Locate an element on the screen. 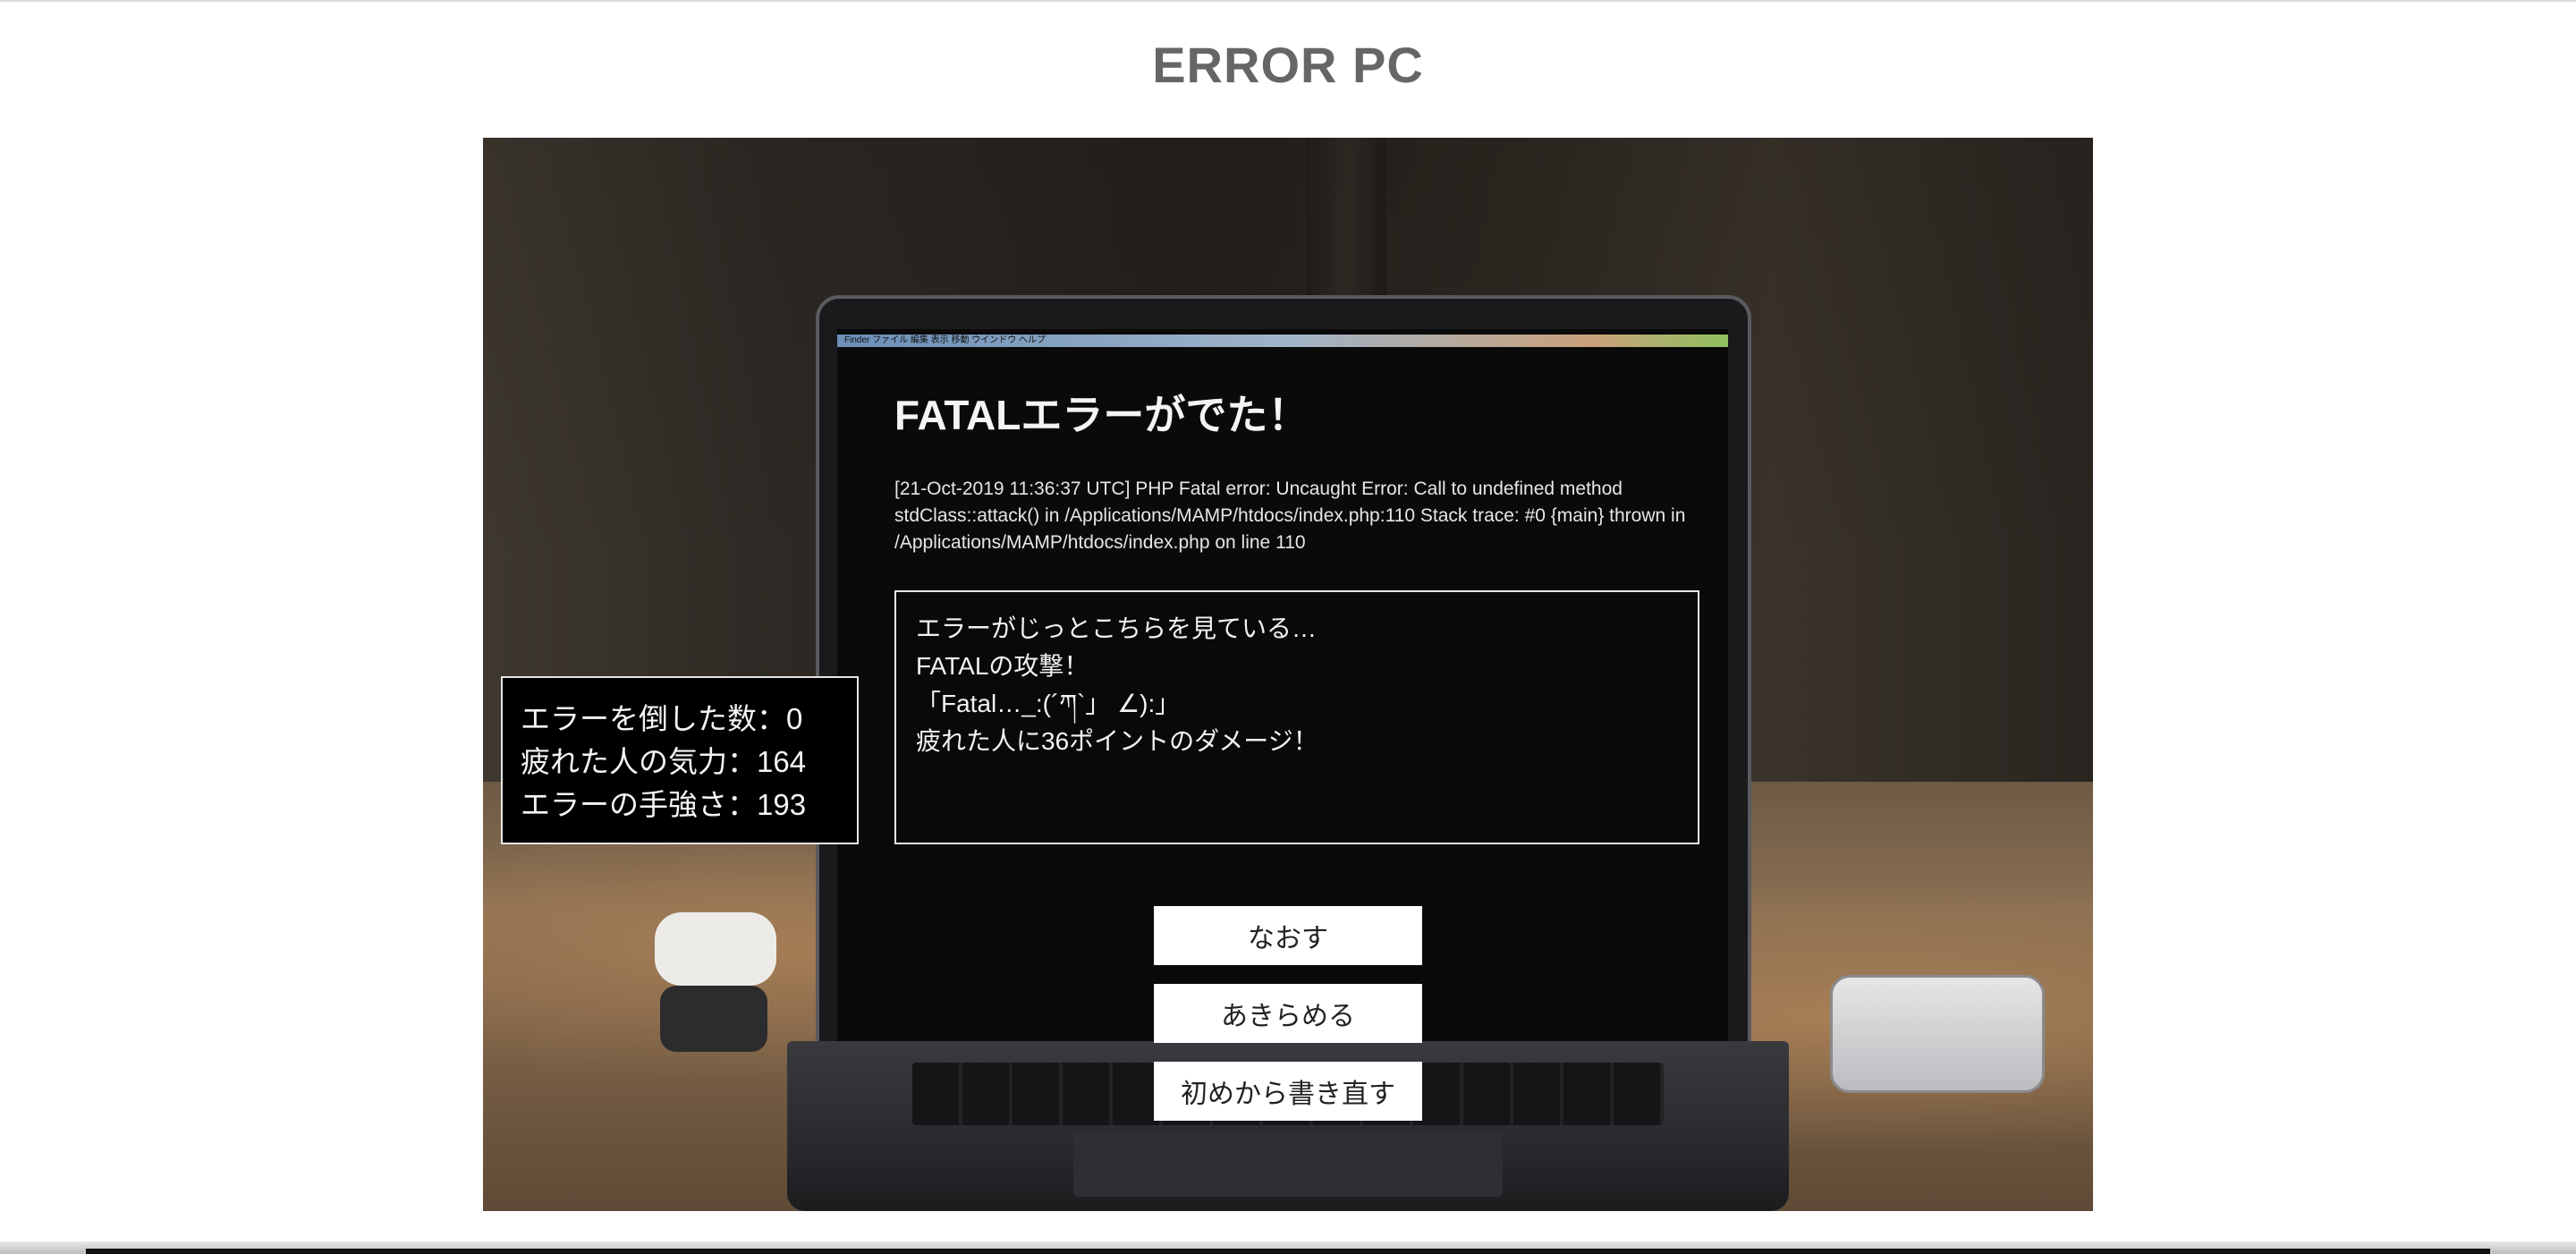 The height and width of the screenshot is (1254, 2576). smartphone is located at coordinates (1937, 1034).